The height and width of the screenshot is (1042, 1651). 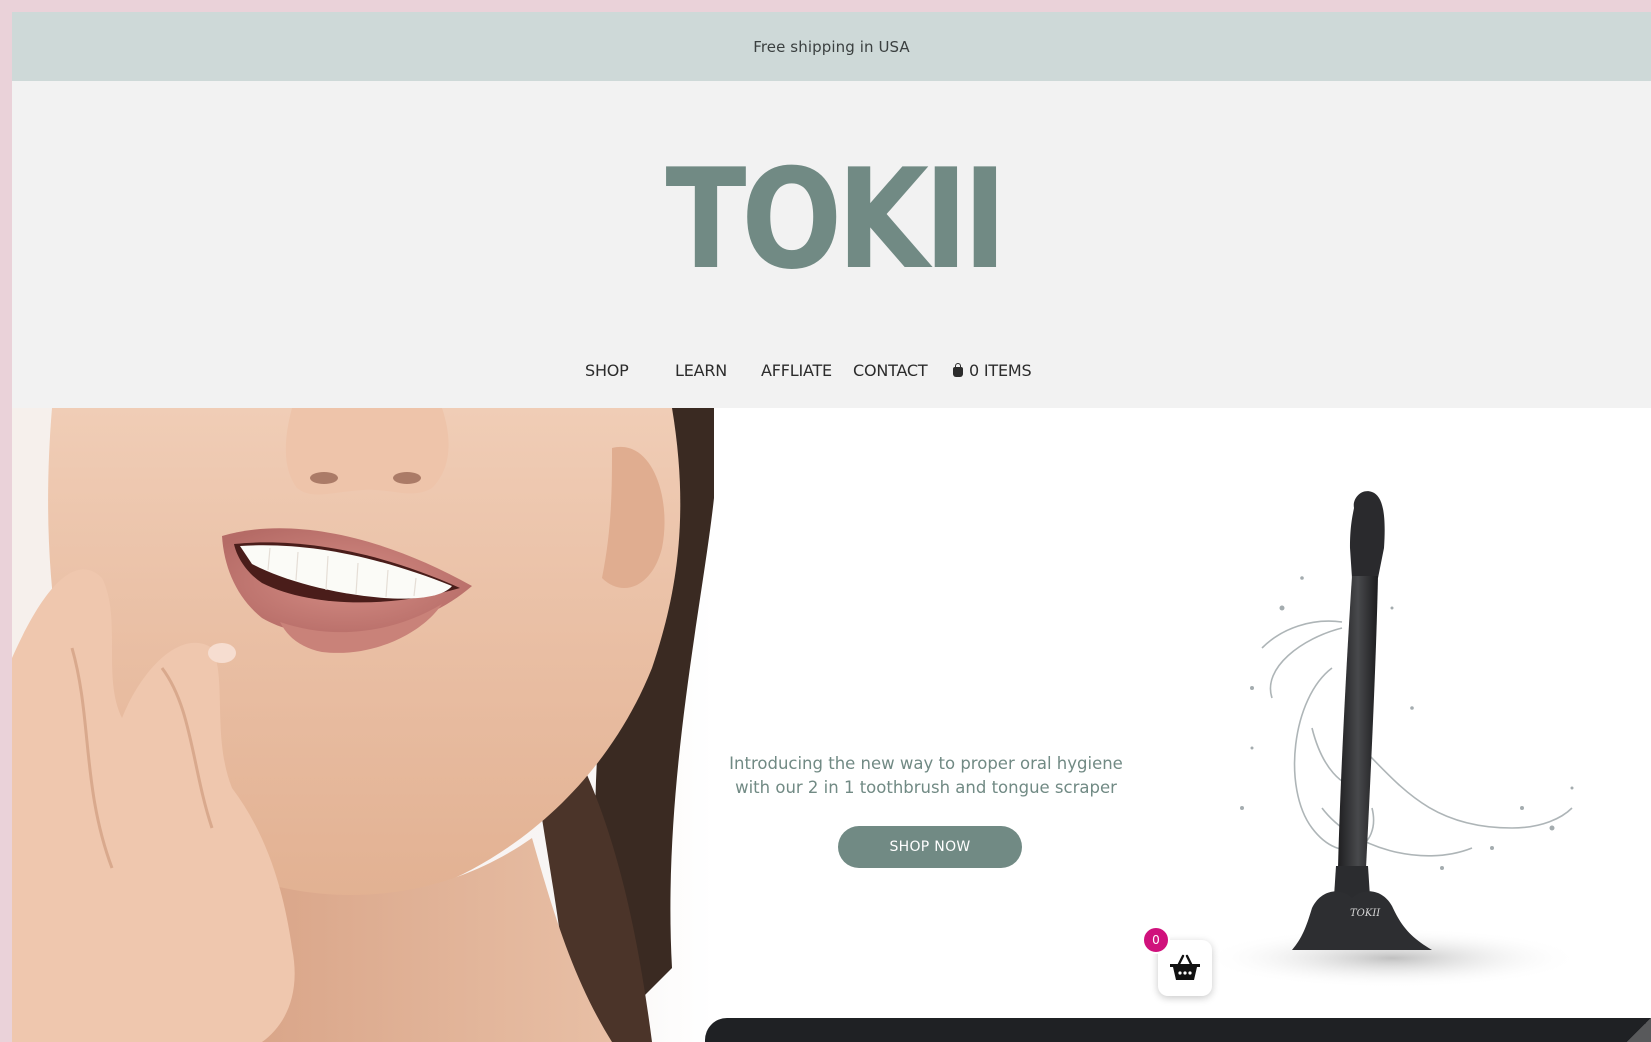 I want to click on toothbrush-product-image: TOKII, so click(x=1392, y=738).